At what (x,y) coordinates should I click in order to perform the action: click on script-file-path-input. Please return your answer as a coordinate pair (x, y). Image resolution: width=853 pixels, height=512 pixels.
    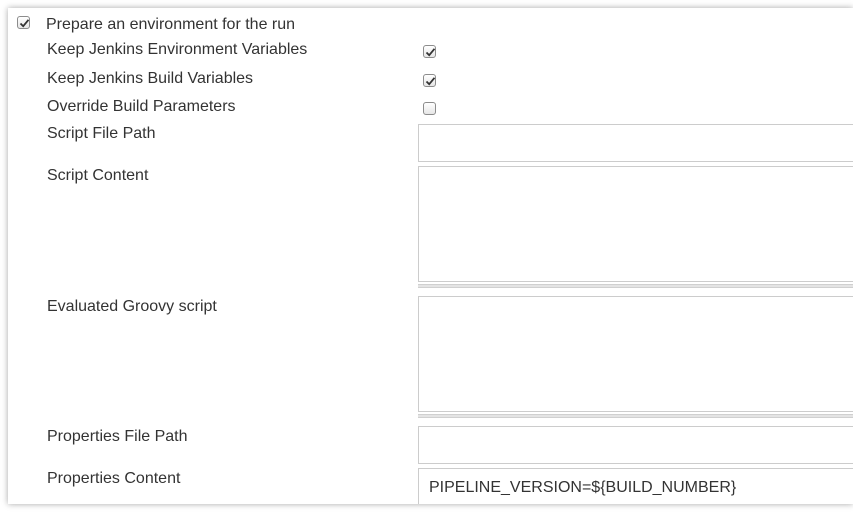
    Looking at the image, I should click on (635, 143).